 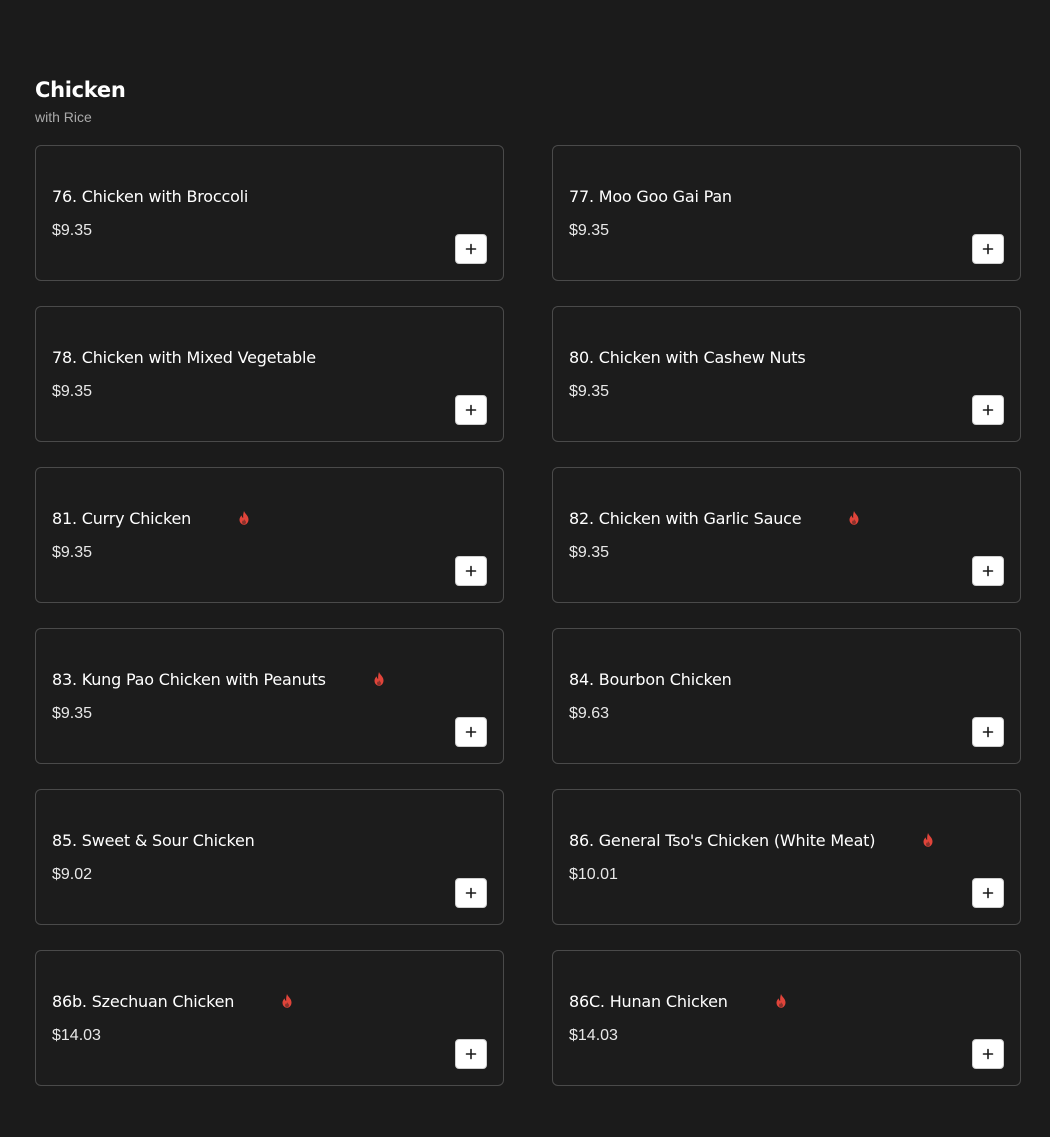 I want to click on menu-item-card: 86C. Hunan Chicken $14.03, so click(x=786, y=1018).